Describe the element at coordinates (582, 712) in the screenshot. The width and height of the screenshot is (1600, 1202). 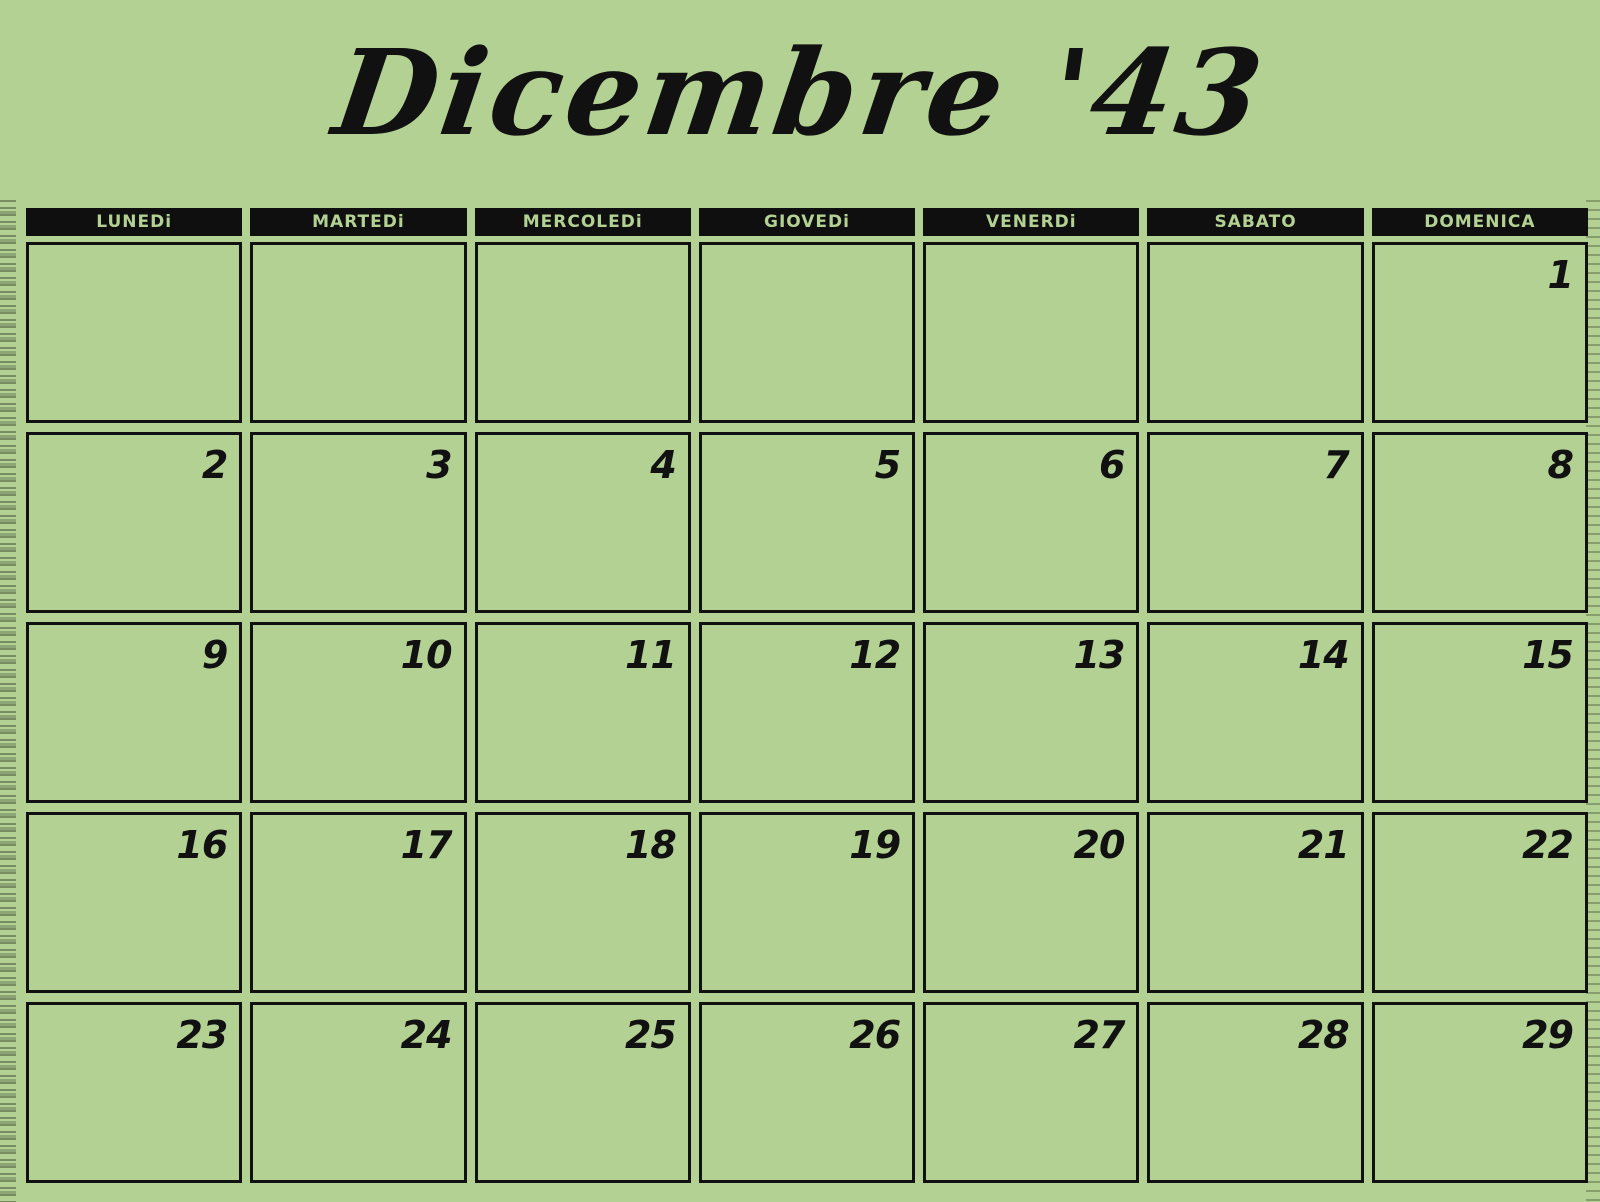
I see `day-cell: 11` at that location.